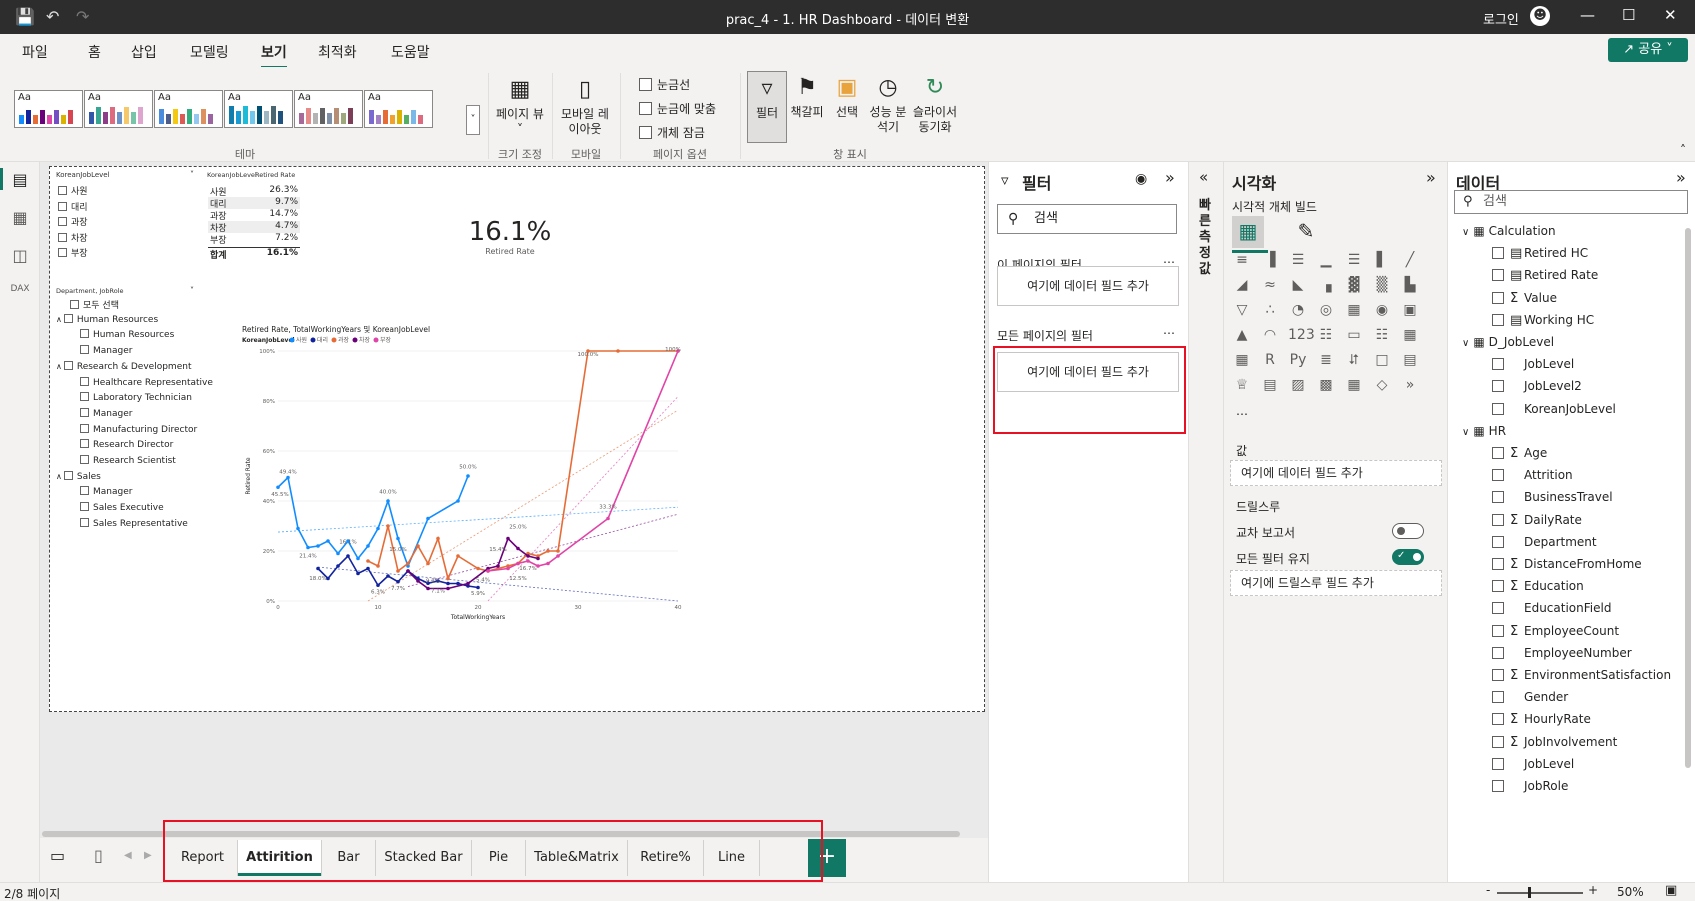  What do you see at coordinates (1382, 285) in the screenshot?
I see `waterfall-chart-icon: ▒` at bounding box center [1382, 285].